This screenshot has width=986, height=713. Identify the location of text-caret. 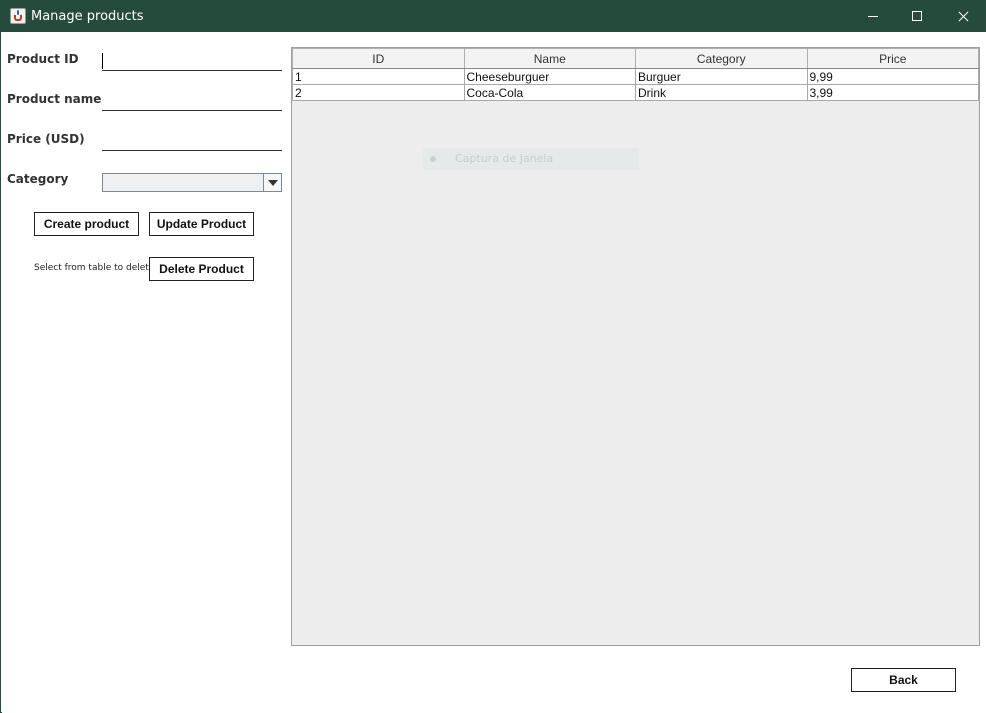
(102, 61).